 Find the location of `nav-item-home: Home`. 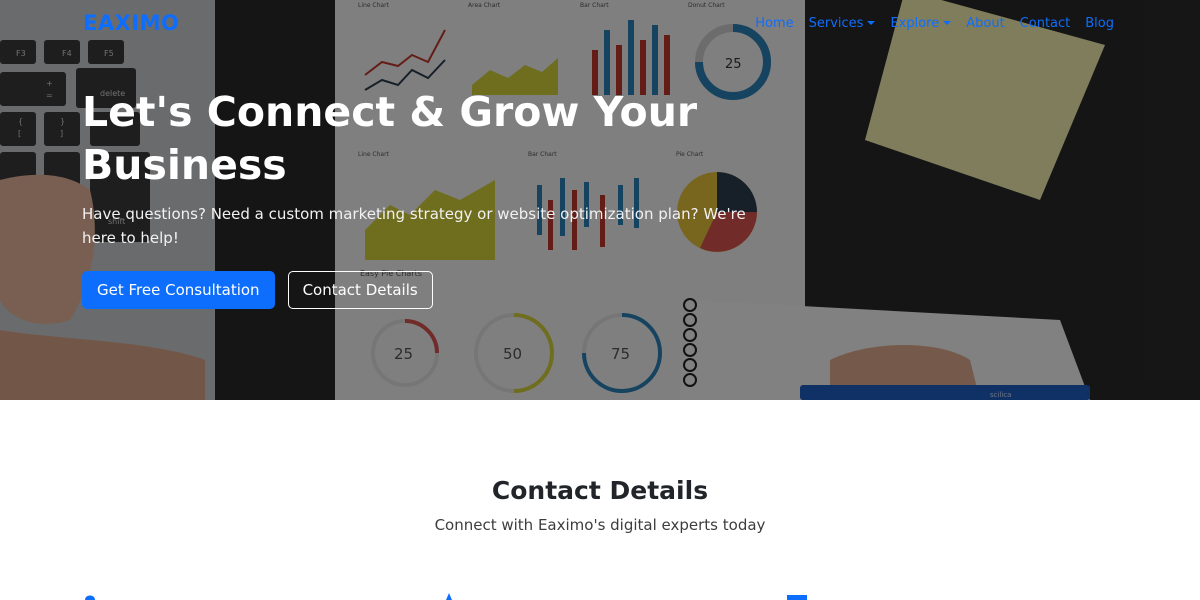

nav-item-home: Home is located at coordinates (774, 23).